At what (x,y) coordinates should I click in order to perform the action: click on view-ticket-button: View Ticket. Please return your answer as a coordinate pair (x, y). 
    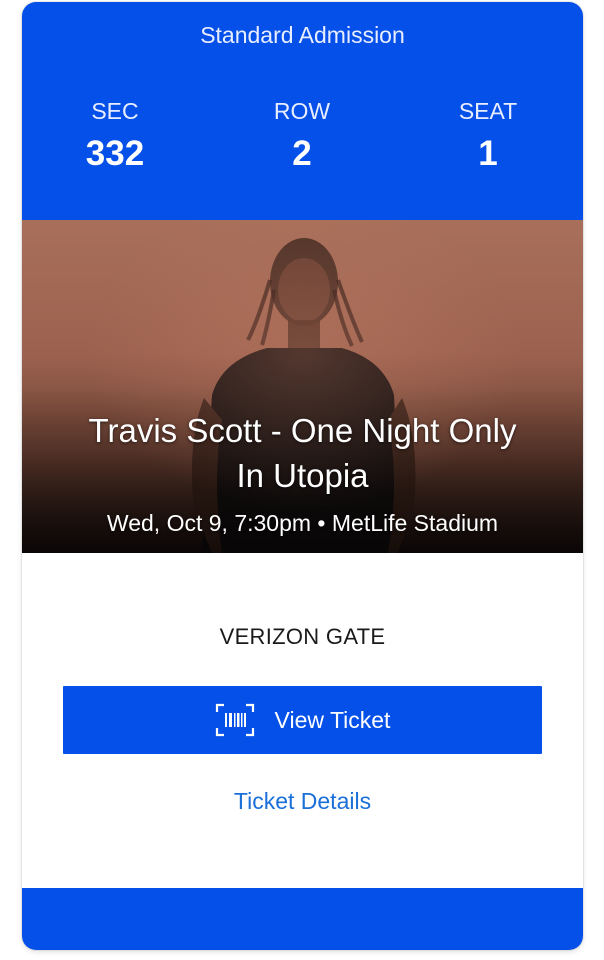
    Looking at the image, I should click on (302, 720).